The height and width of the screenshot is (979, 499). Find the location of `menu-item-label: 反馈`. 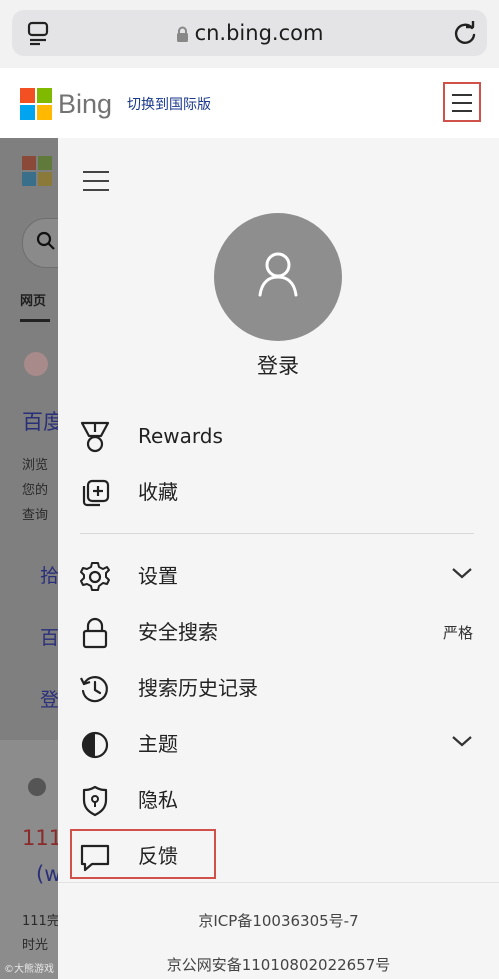

menu-item-label: 反馈 is located at coordinates (158, 856).